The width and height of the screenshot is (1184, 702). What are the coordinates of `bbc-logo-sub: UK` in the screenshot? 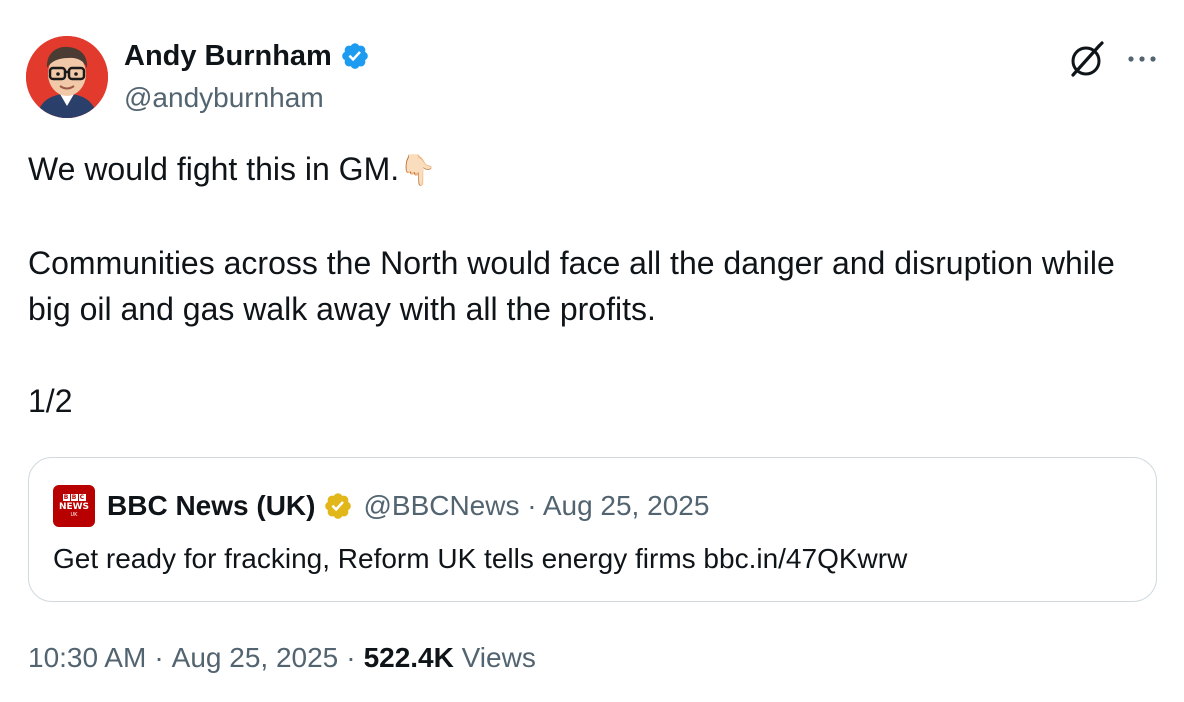 It's located at (74, 515).